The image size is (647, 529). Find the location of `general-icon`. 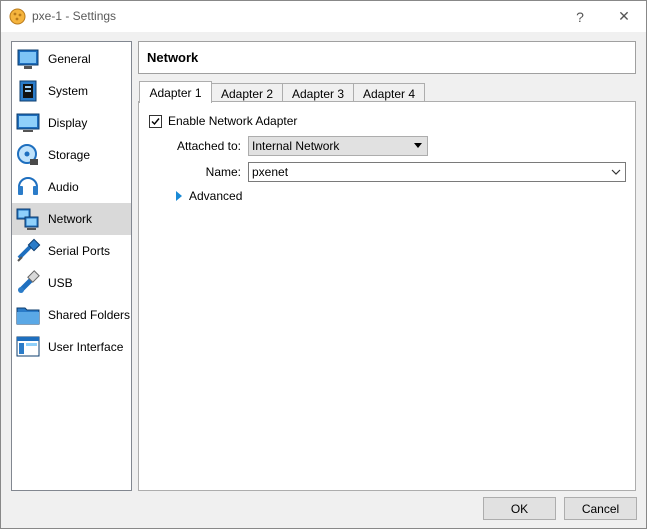

general-icon is located at coordinates (28, 59).